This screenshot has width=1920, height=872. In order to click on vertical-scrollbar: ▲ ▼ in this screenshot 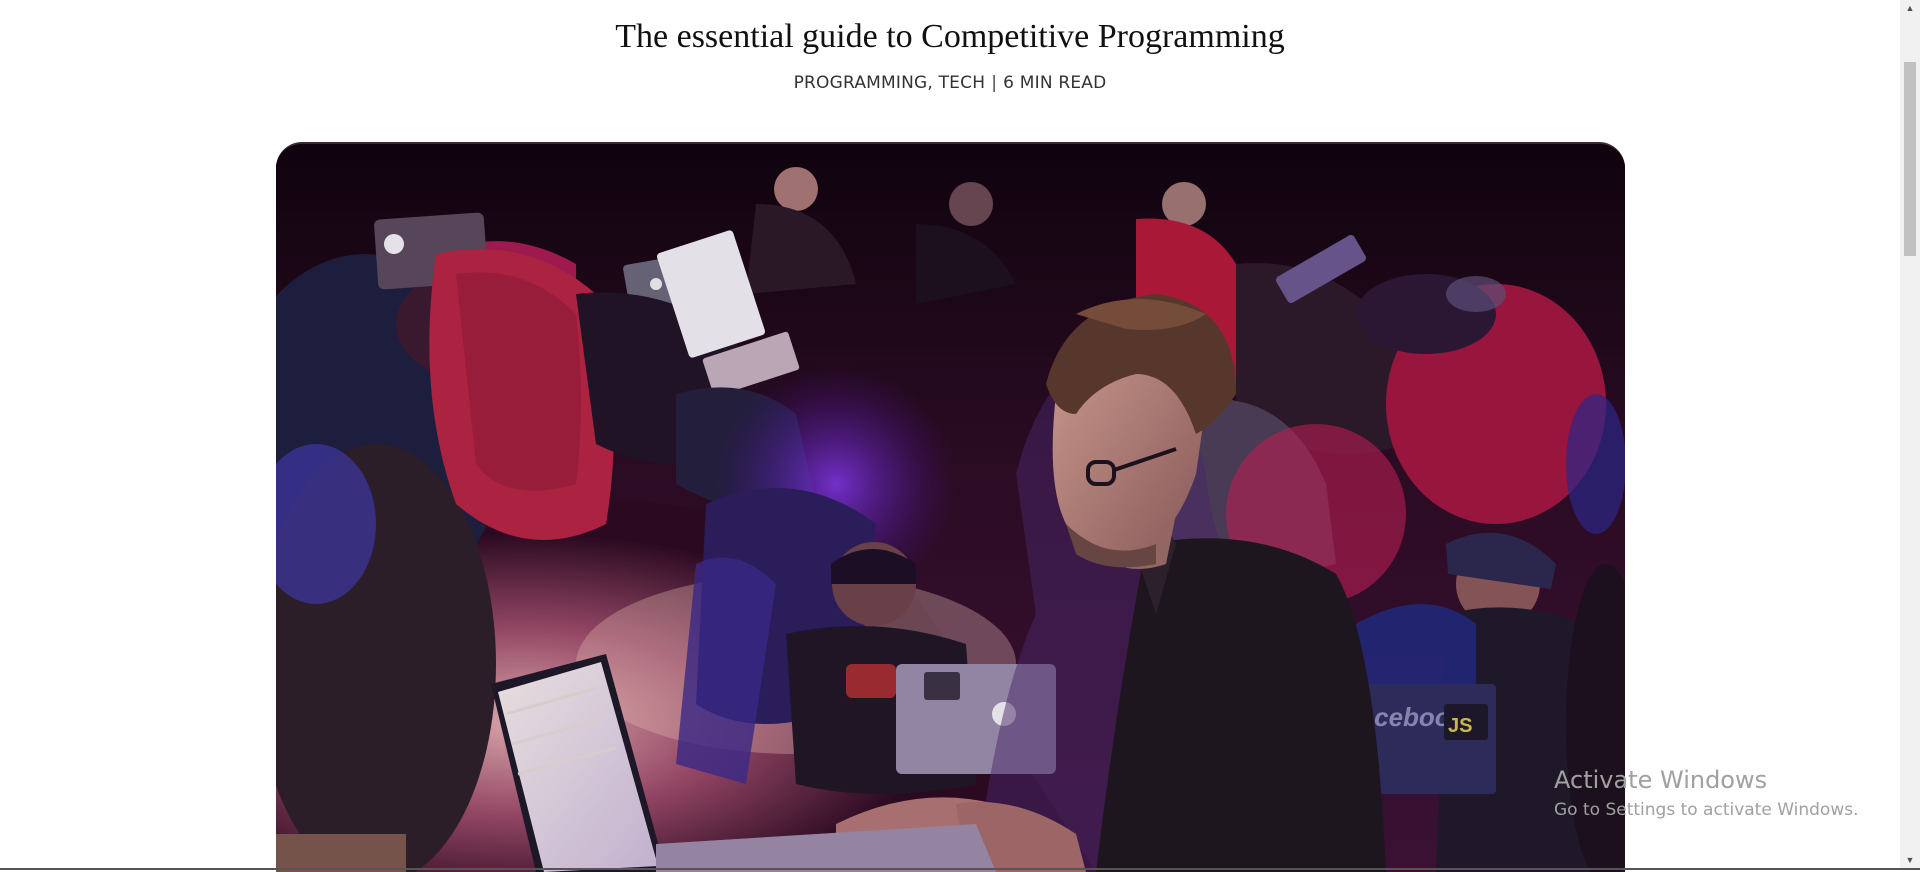, I will do `click(1910, 434)`.